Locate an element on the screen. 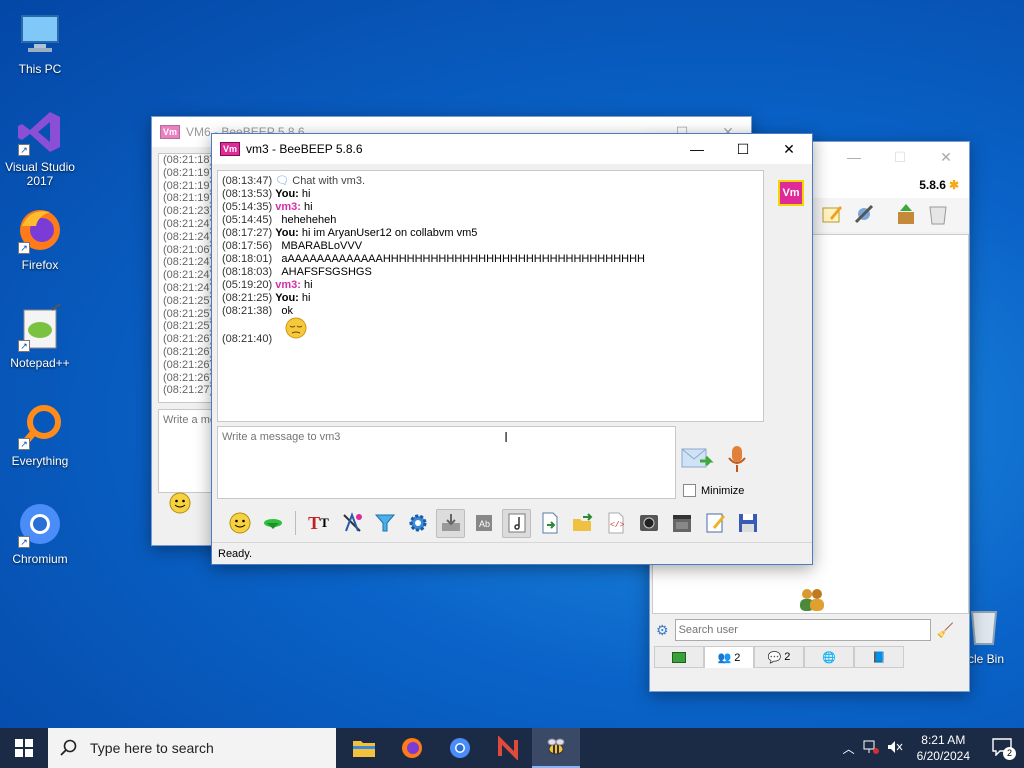 The image size is (1024, 768). user-avatar: Vm is located at coordinates (791, 193).